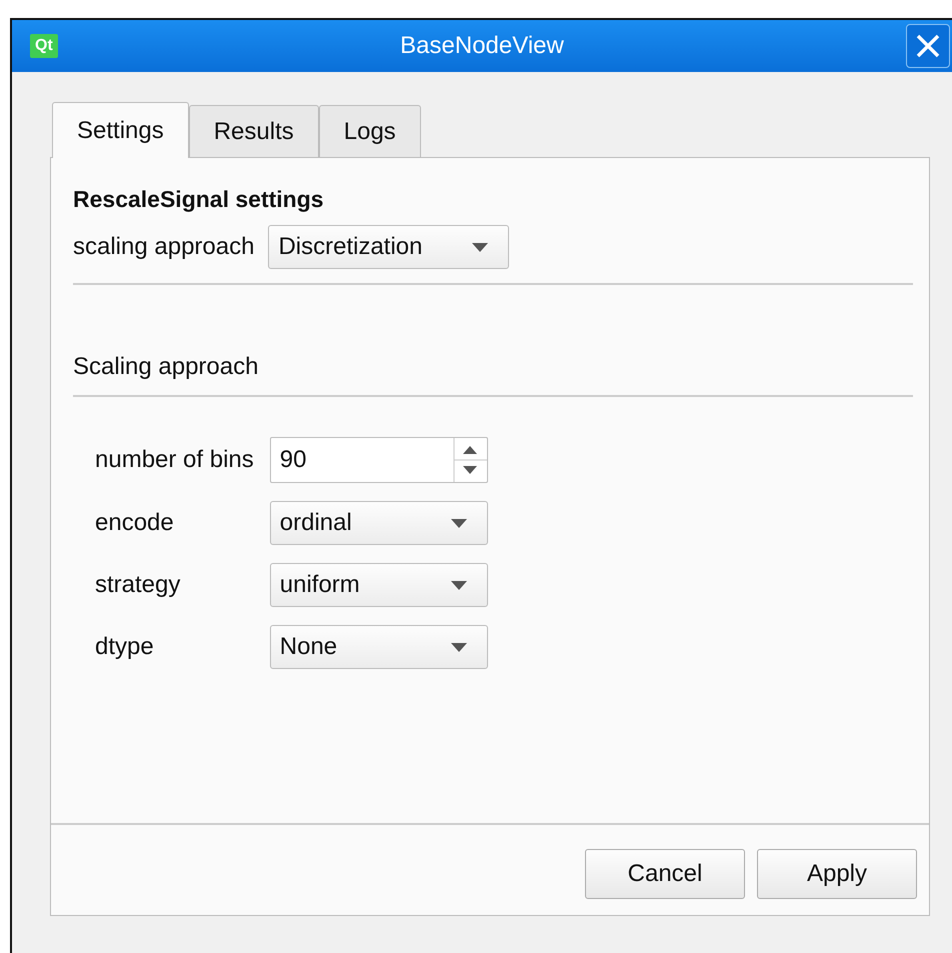  What do you see at coordinates (379, 585) in the screenshot?
I see `dropdown: uniform` at bounding box center [379, 585].